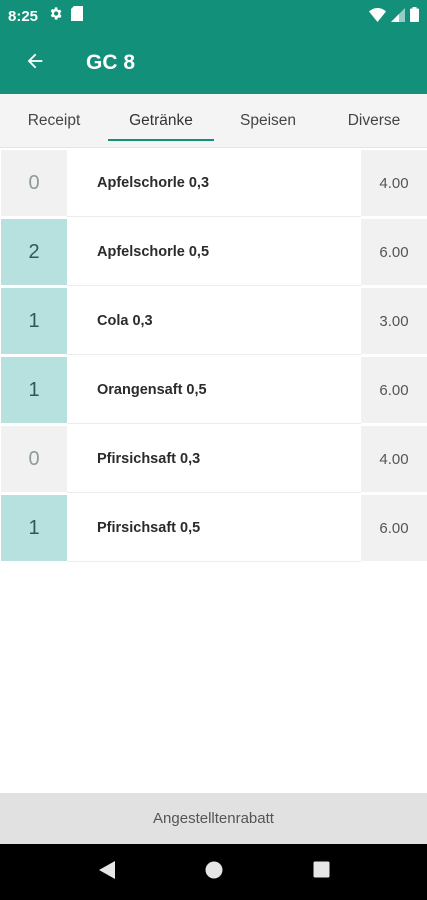 This screenshot has height=900, width=427. I want to click on button-label: Angestelltenrabatt, so click(213, 818).